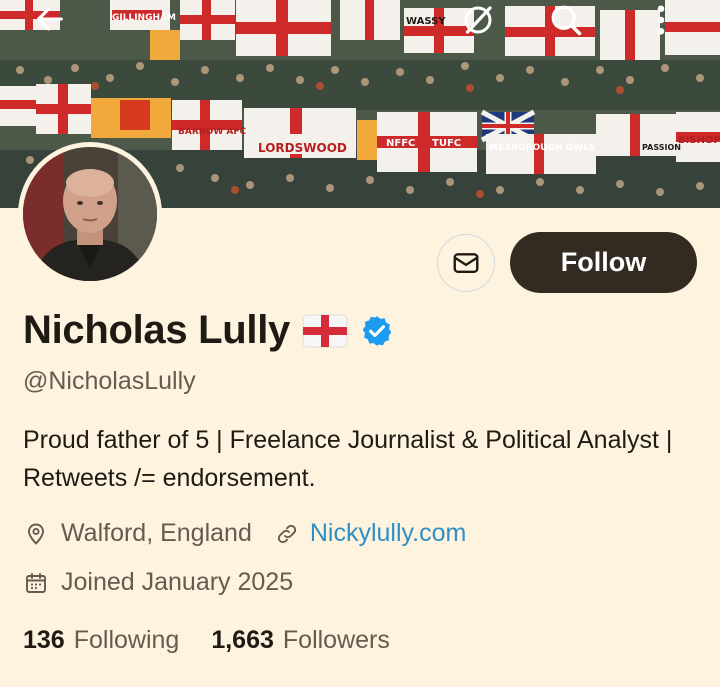  Describe the element at coordinates (44, 640) in the screenshot. I see `following-count: 136` at that location.